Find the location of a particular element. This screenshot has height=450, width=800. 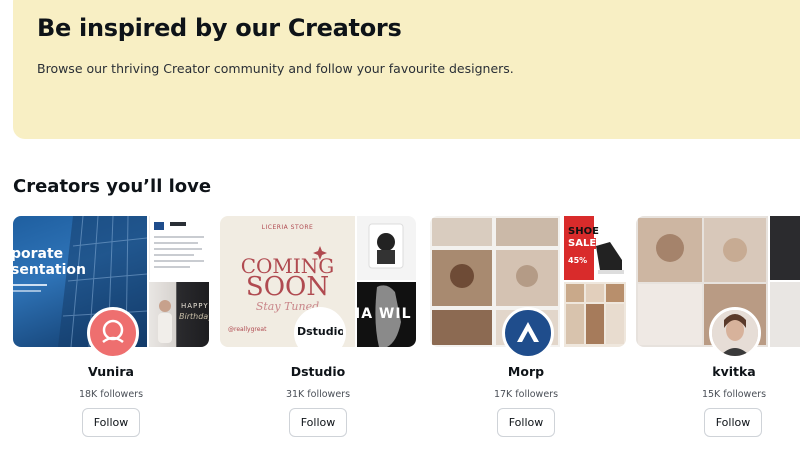

tile-text: Birthday is located at coordinates (194, 316).